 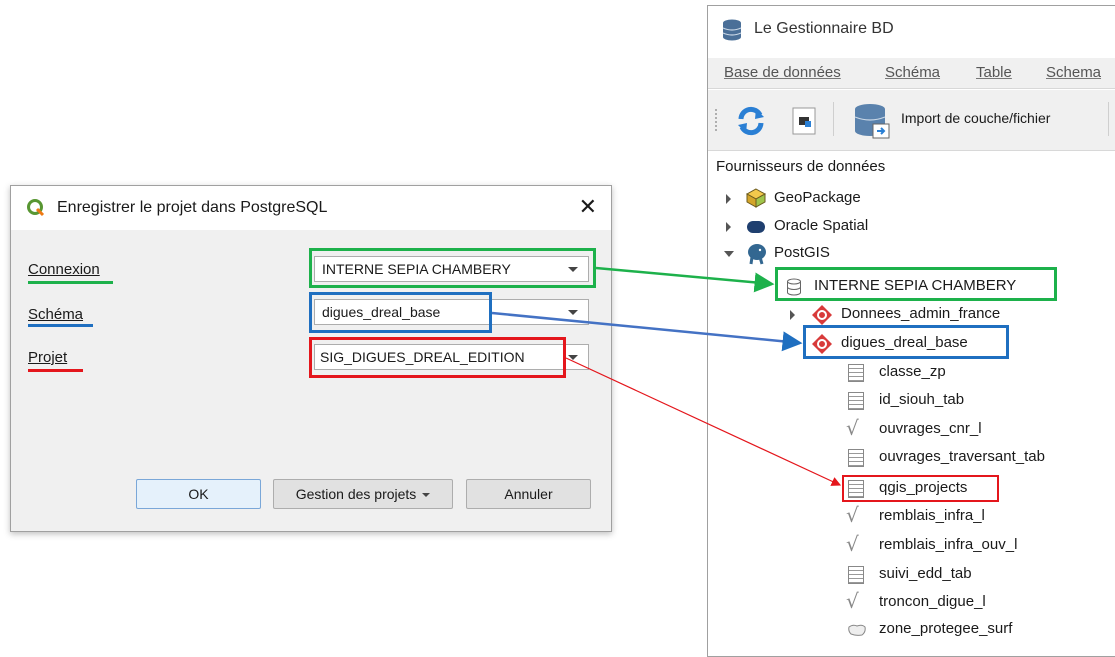 I want to click on tree-item-table: √ remblais_infra_l, so click(x=911, y=515).